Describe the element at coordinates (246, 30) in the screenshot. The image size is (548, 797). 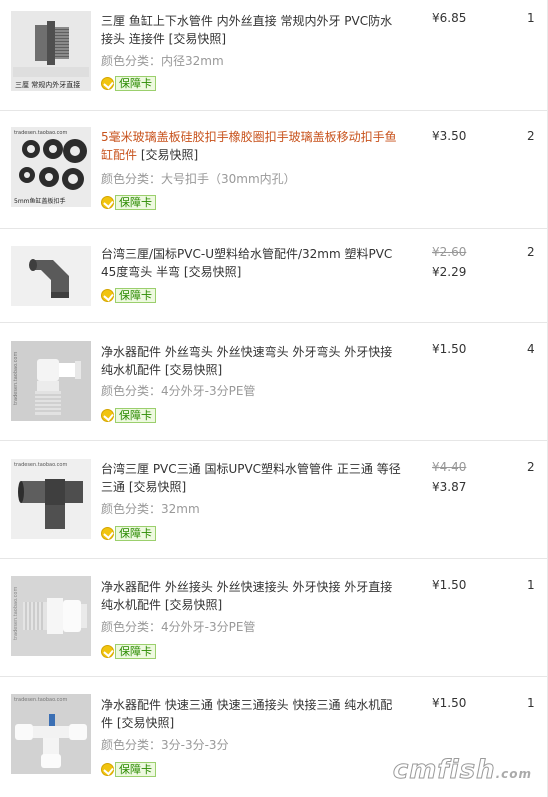
I see `product-title-link: 三厘 鱼缸上下水管件 内外丝直接 常规内外牙 PVC防水接头 连接件` at that location.